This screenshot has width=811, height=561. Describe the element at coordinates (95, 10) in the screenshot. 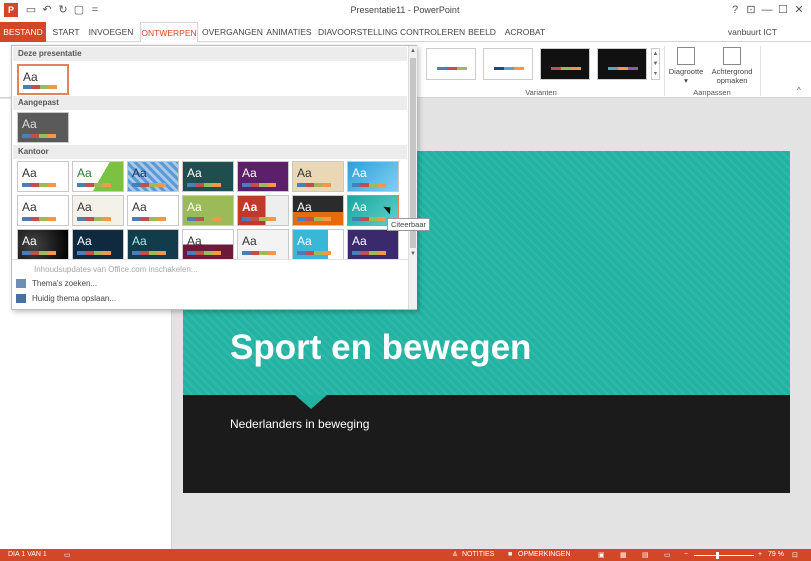

I see `customize-qat-icon: =` at that location.